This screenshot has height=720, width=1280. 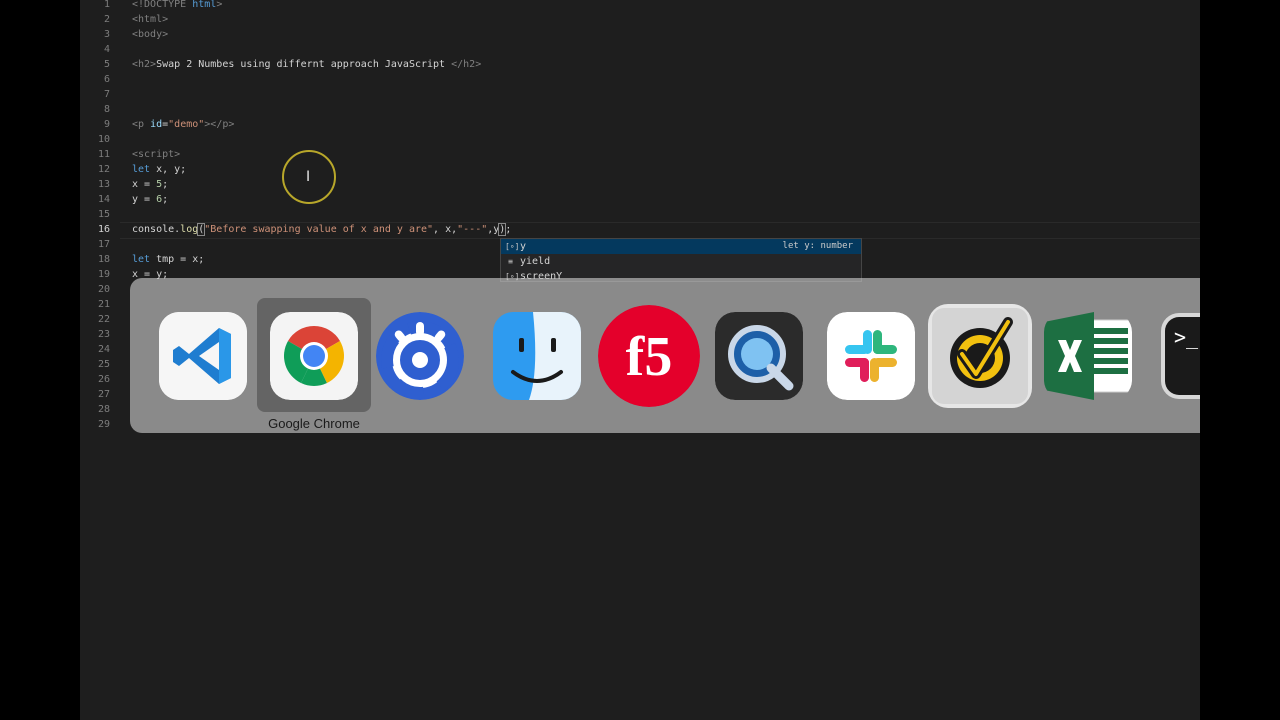 I want to click on code-token: <!DOCTYPE, so click(x=159, y=5).